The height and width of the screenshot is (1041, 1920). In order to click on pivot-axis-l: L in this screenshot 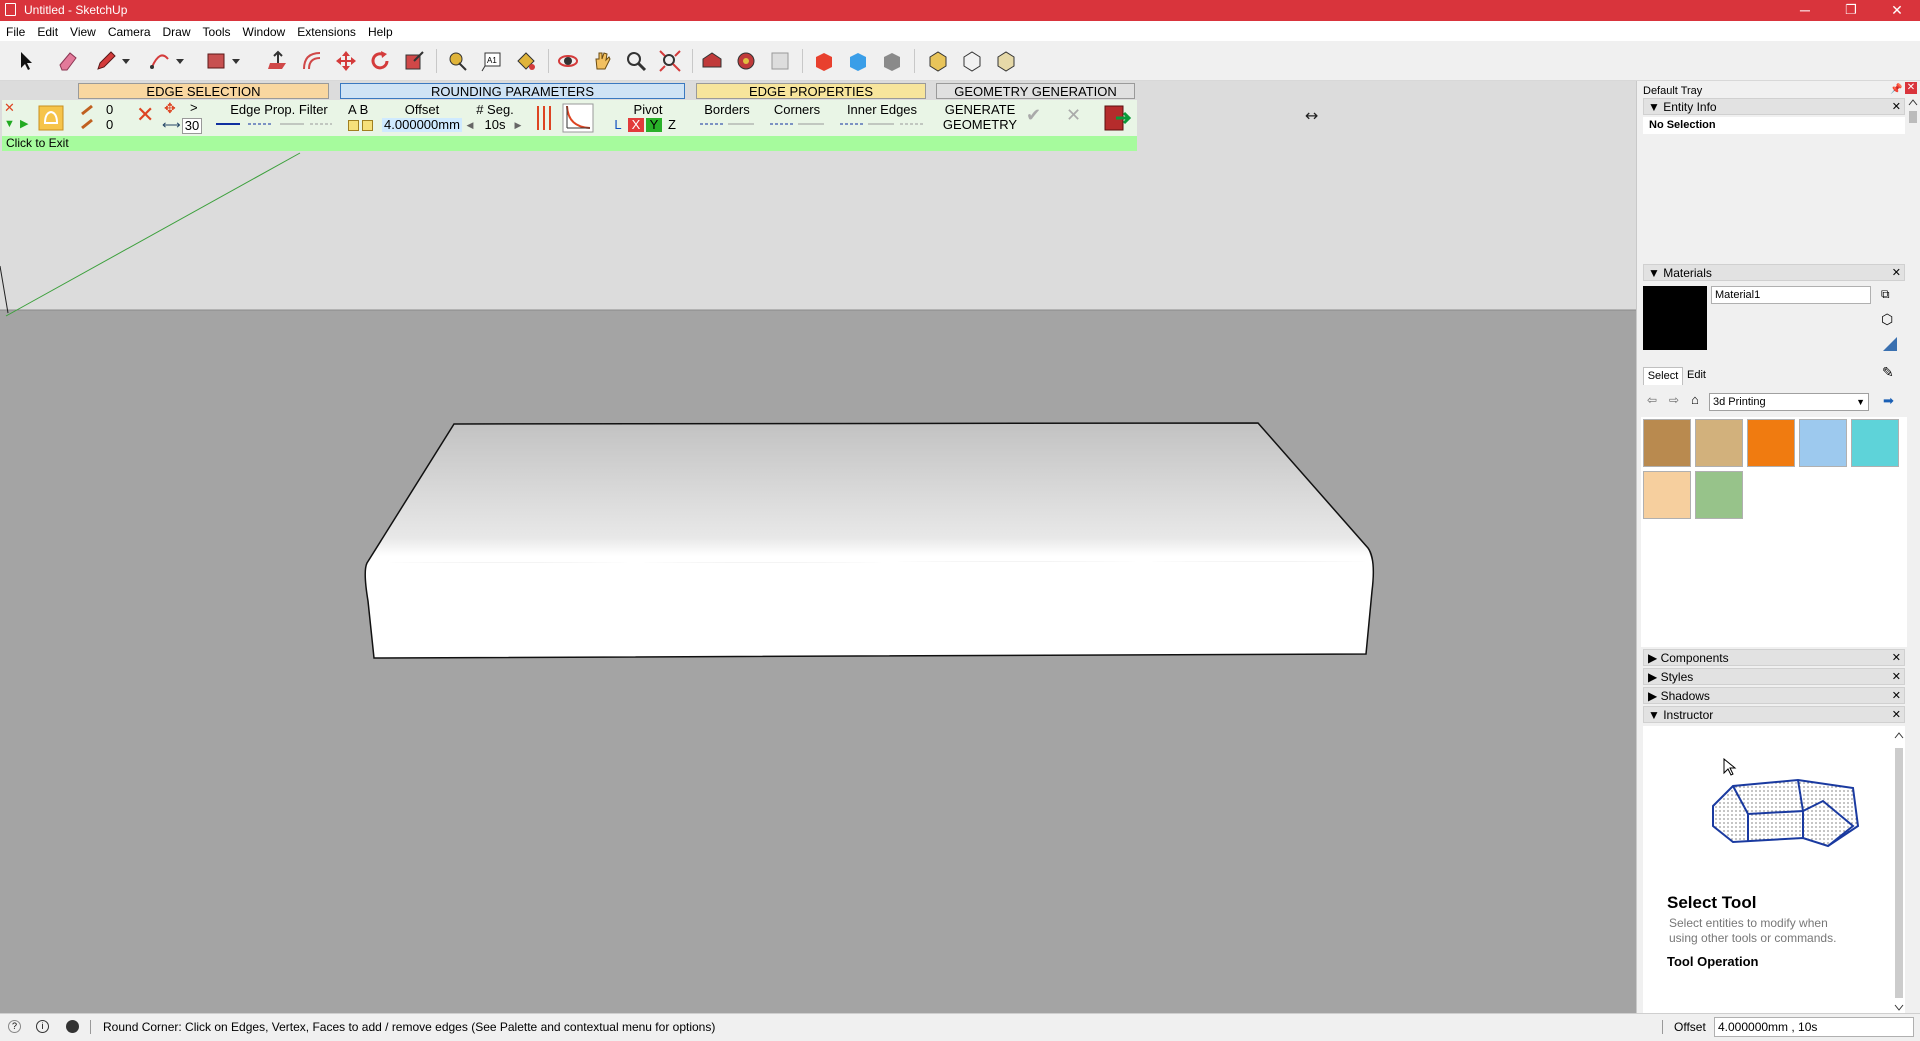, I will do `click(618, 125)`.